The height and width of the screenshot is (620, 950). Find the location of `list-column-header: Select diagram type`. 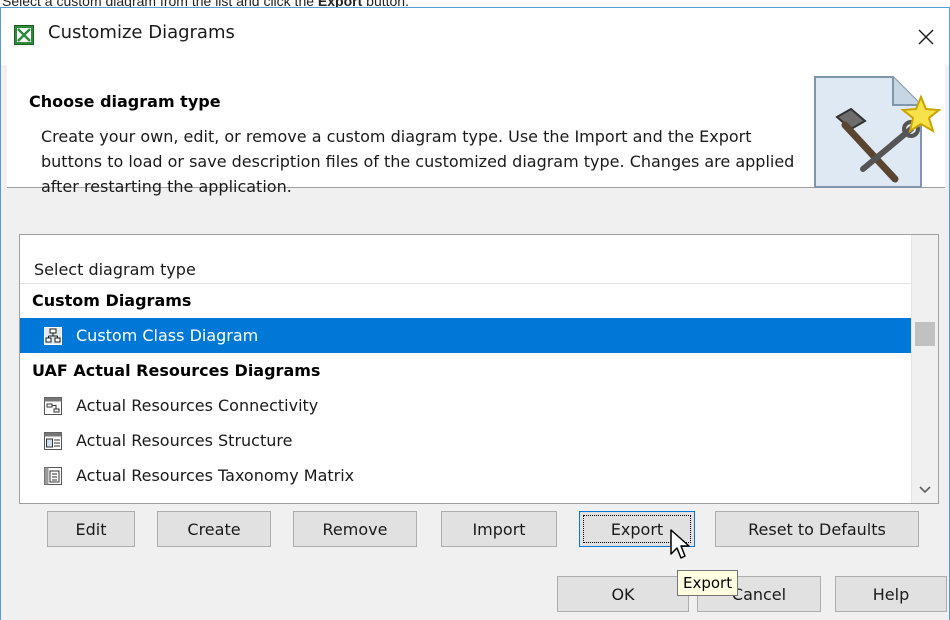

list-column-header: Select diagram type is located at coordinates (466, 259).